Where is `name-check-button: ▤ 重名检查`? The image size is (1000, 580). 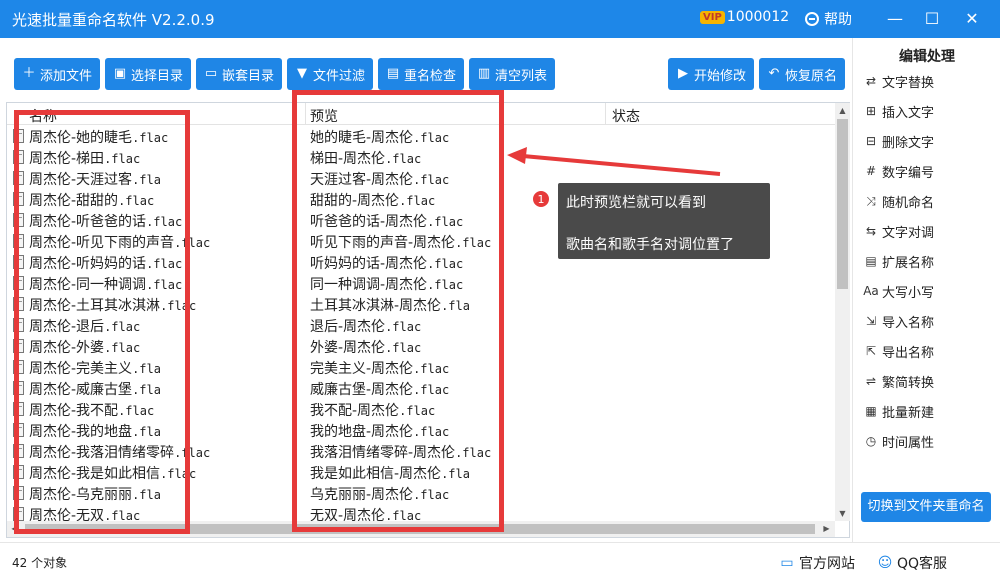 name-check-button: ▤ 重名检查 is located at coordinates (421, 74).